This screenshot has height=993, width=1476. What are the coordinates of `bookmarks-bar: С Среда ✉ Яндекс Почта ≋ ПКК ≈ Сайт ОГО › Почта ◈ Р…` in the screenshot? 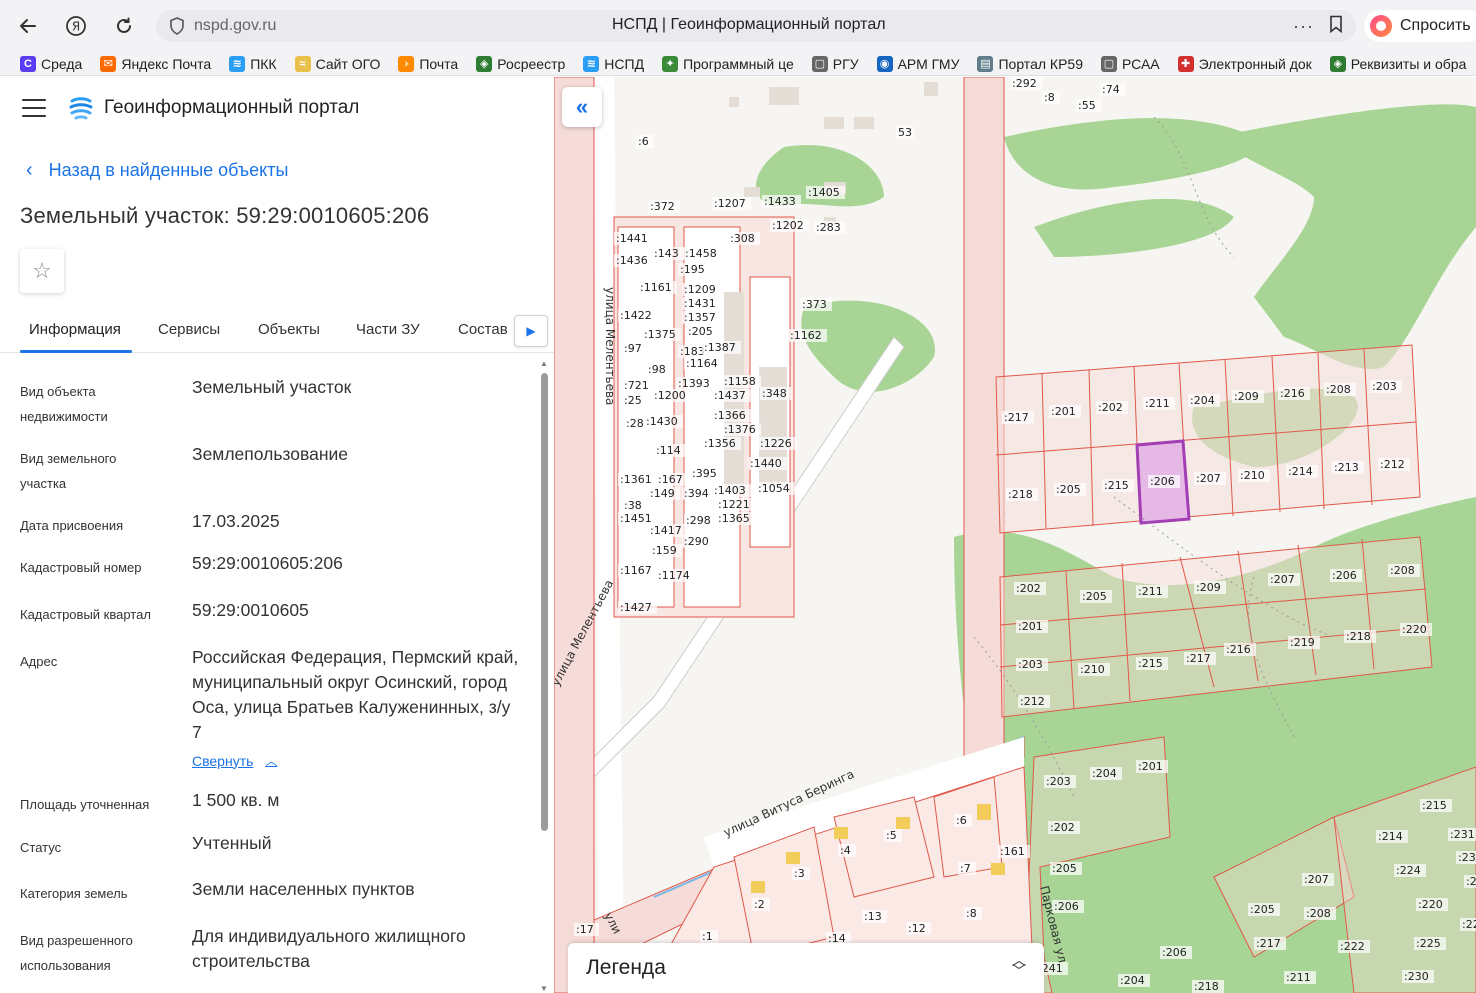 It's located at (738, 64).